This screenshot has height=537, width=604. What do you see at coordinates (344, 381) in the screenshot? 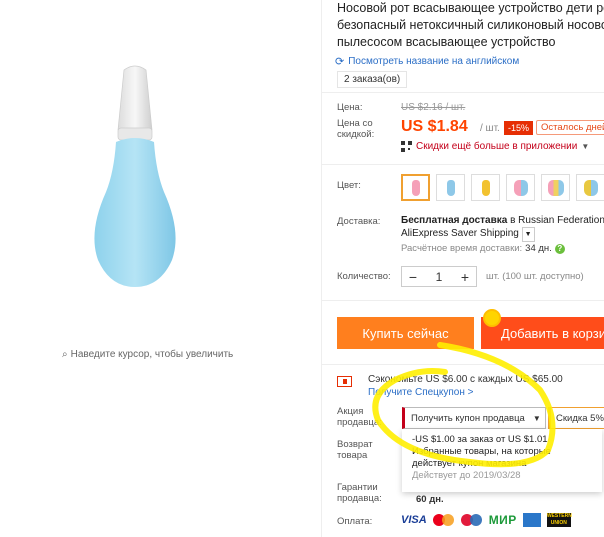
I see `coupon-icon` at bounding box center [344, 381].